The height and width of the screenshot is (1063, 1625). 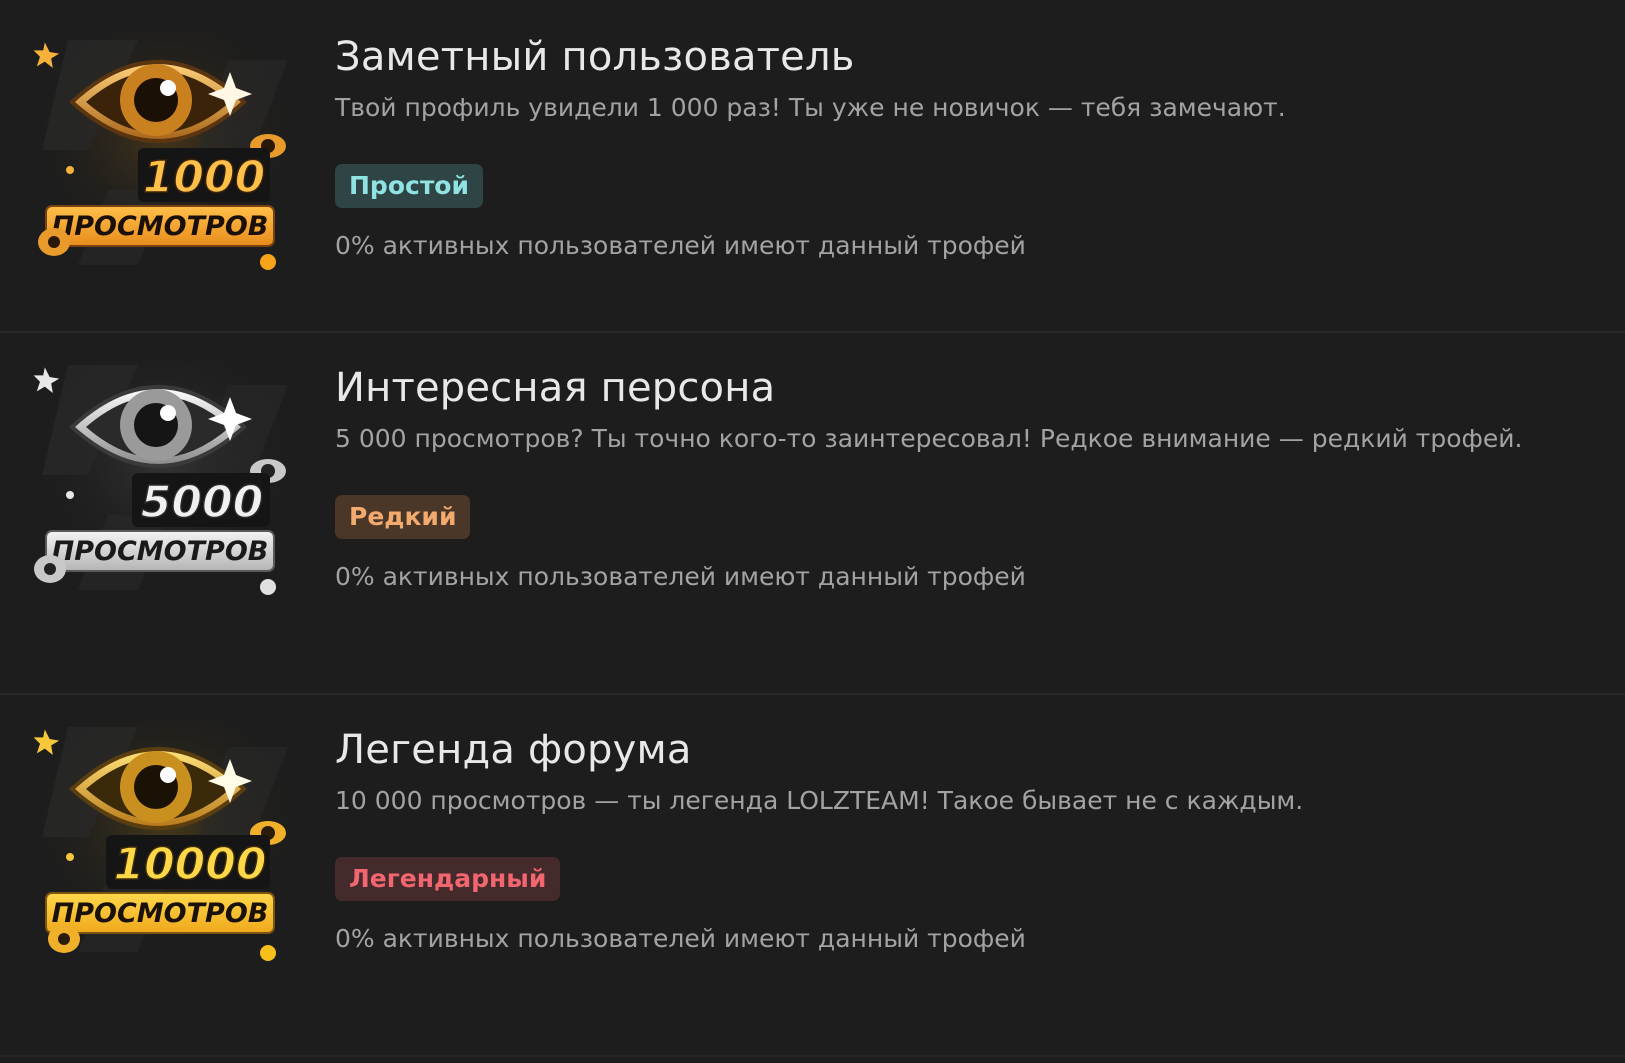 What do you see at coordinates (403, 517) in the screenshot?
I see `rarity-badge: Редкий` at bounding box center [403, 517].